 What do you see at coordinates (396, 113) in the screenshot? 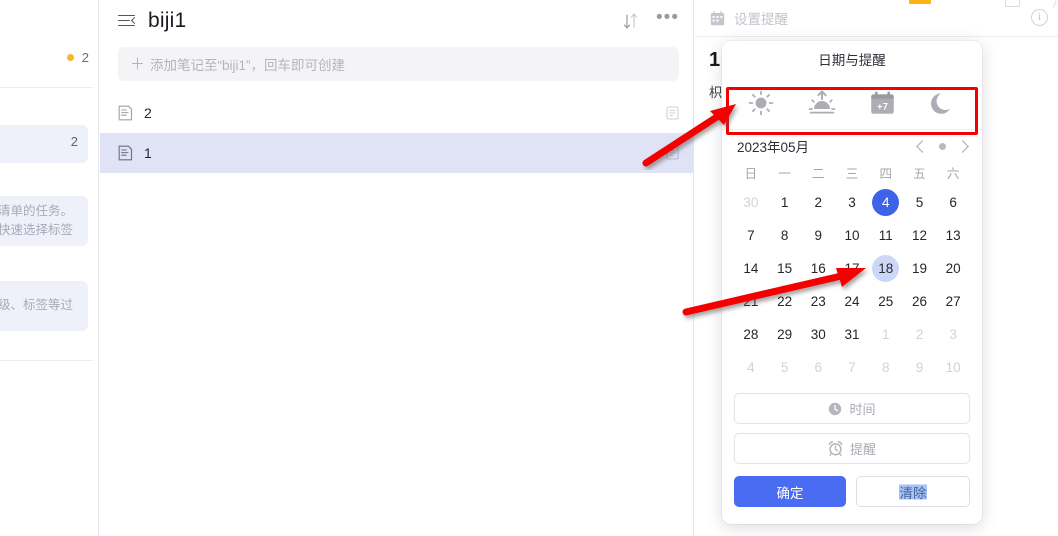
I see `note-list-item-2: 2` at bounding box center [396, 113].